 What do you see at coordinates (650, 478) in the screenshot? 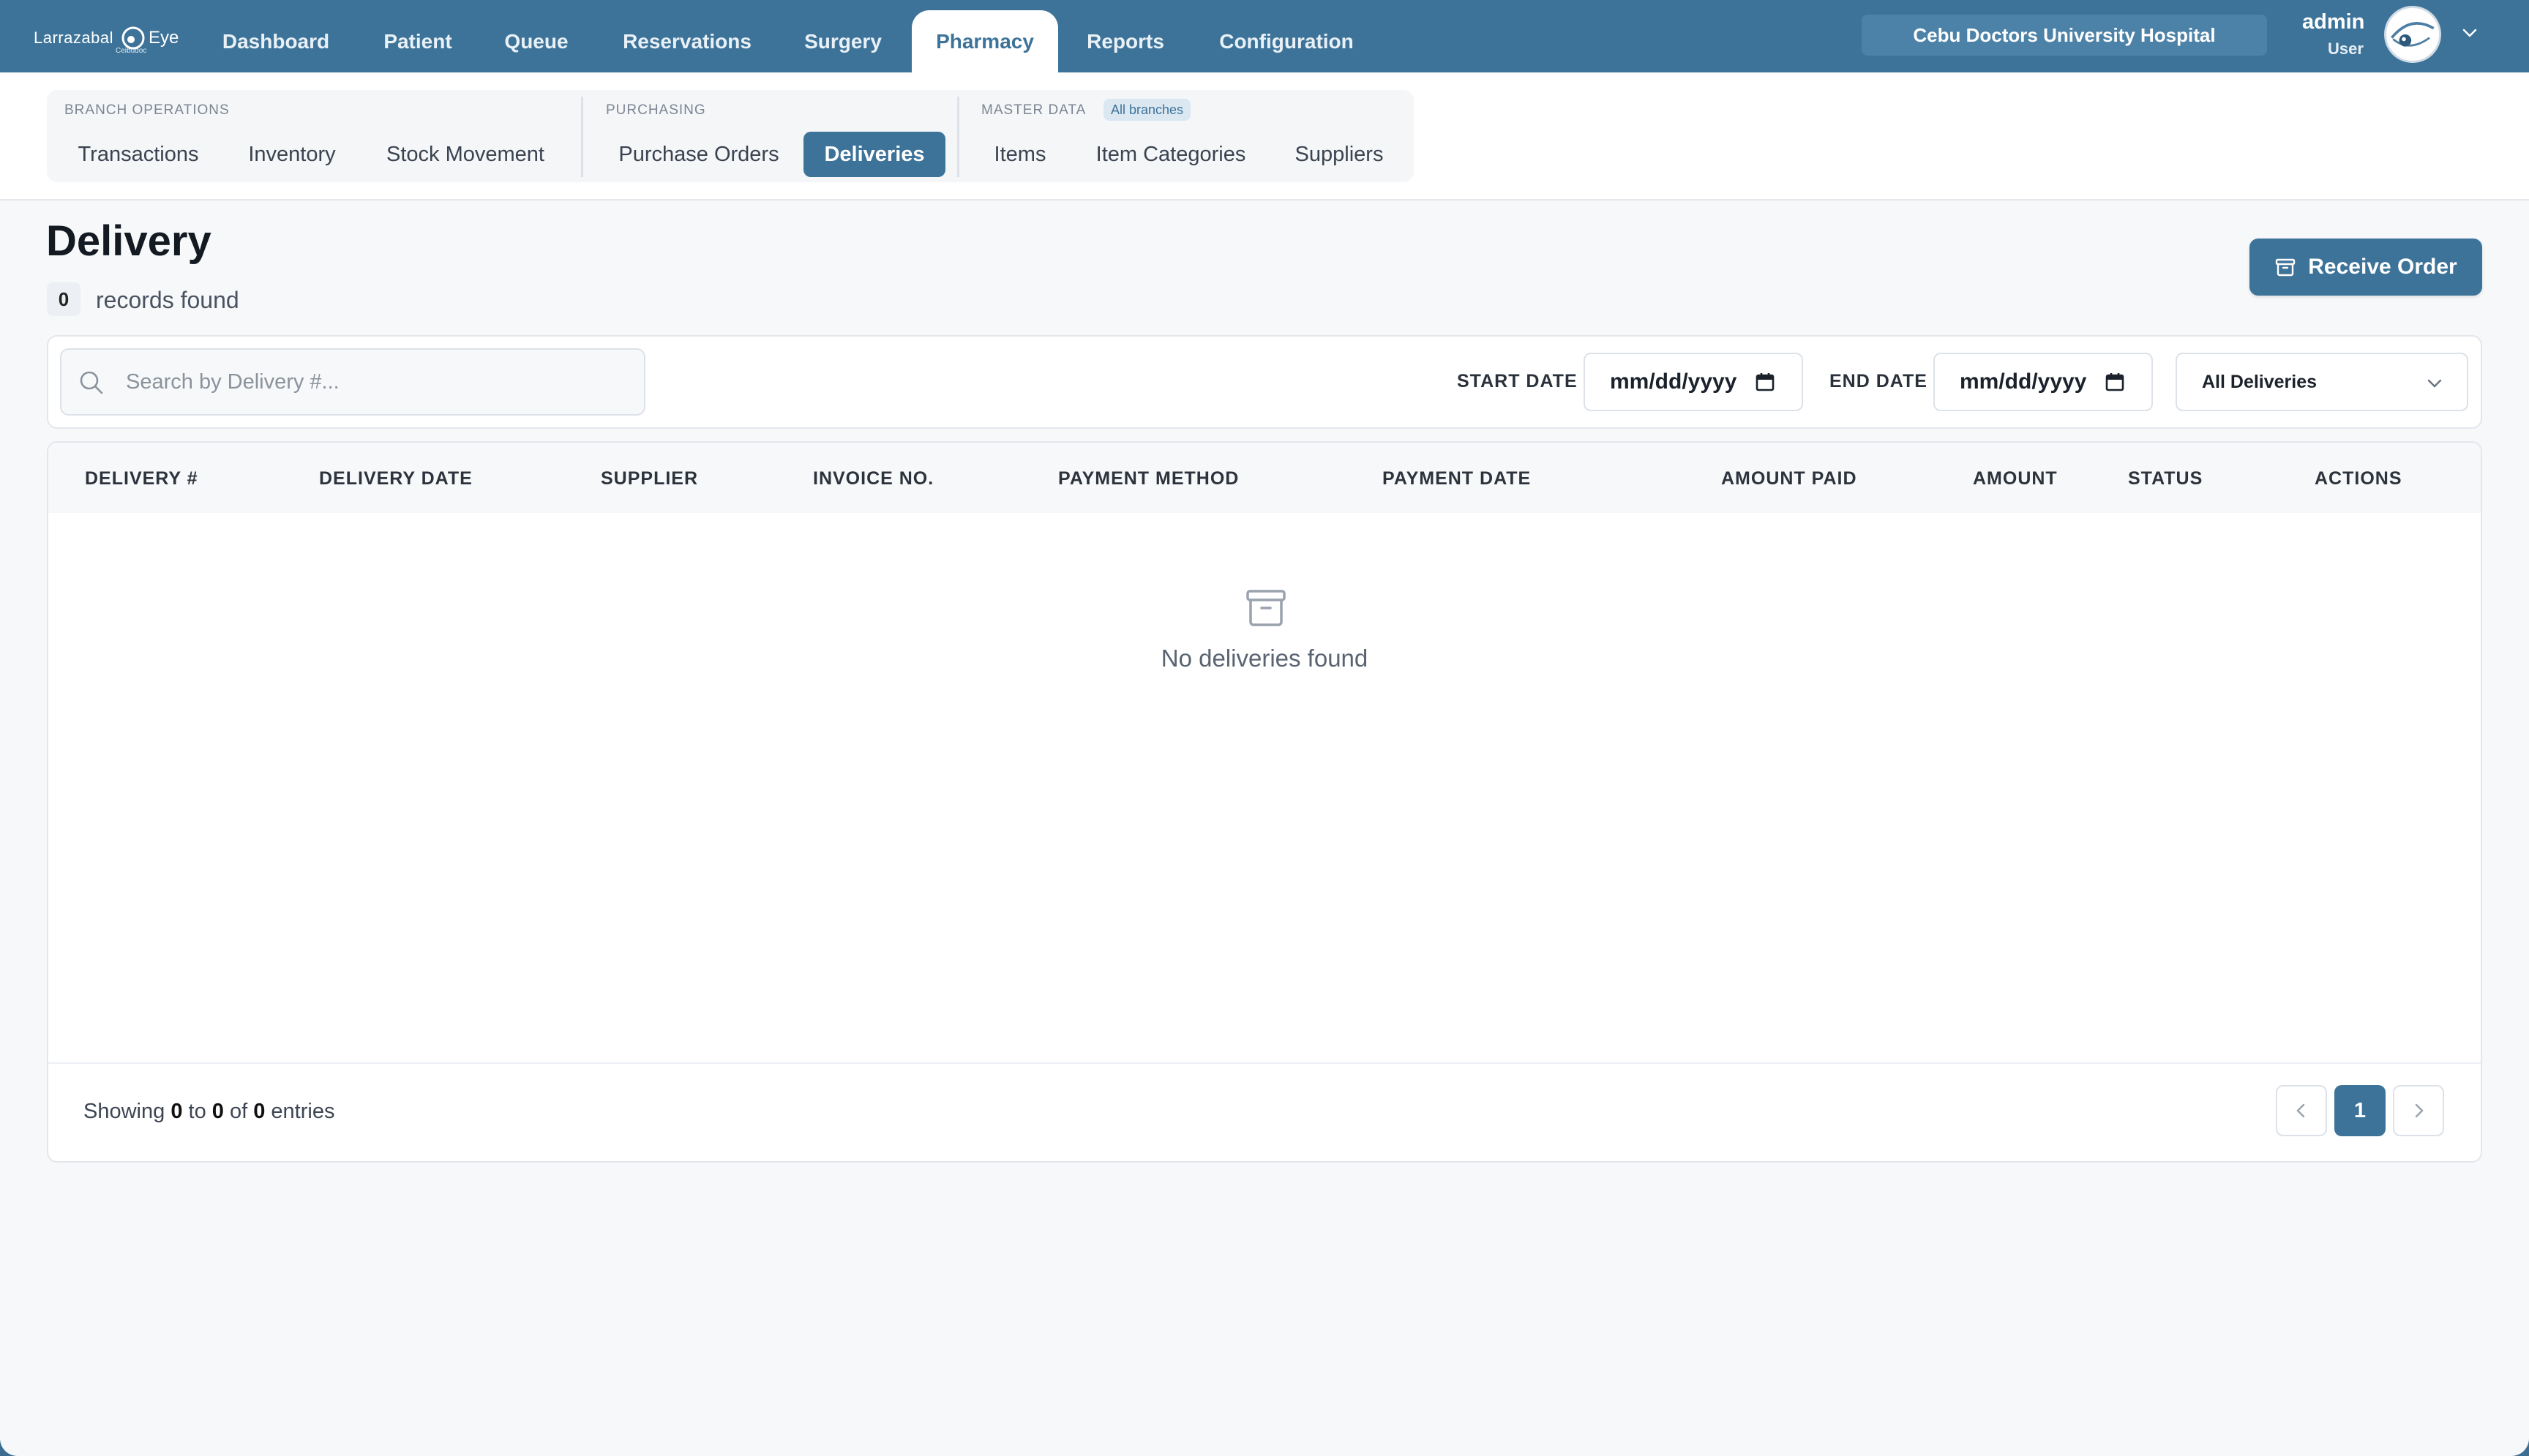
I see `column-supplier: SUPPLIER` at bounding box center [650, 478].